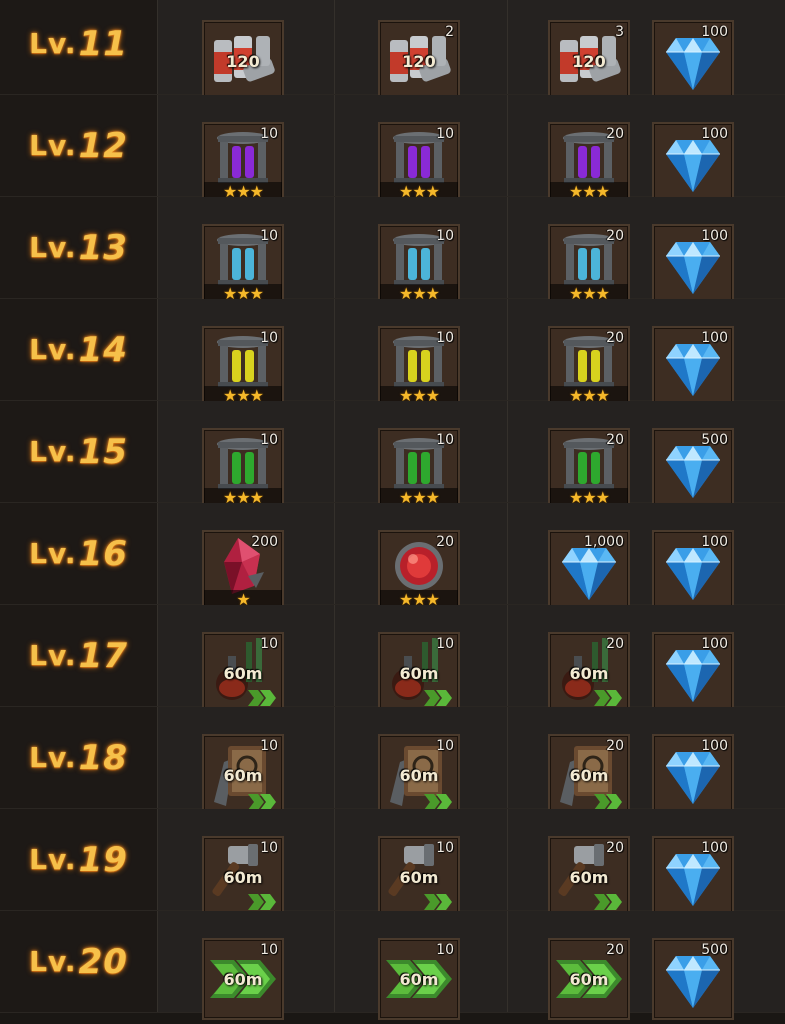 The width and height of the screenshot is (785, 1024). Describe the element at coordinates (78, 247) in the screenshot. I see `level-label: Lv. 13` at that location.